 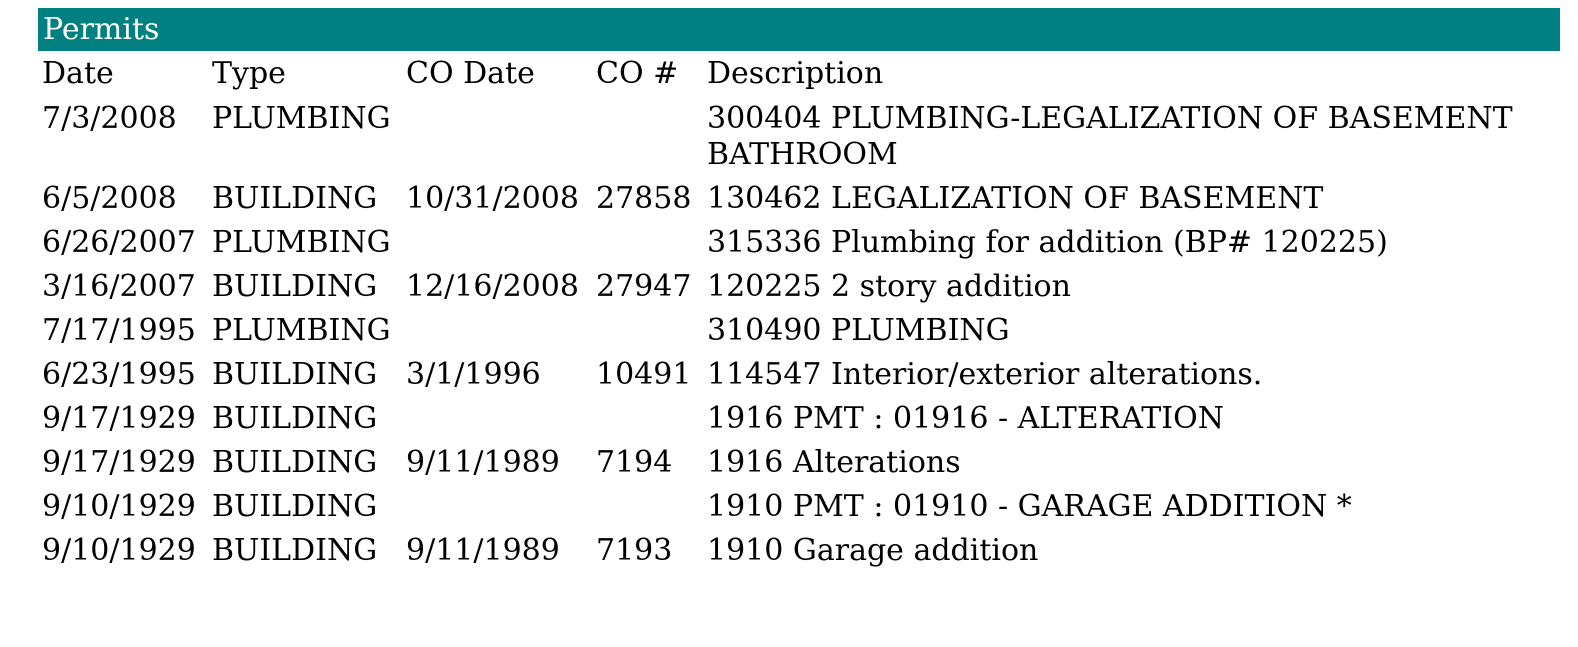 I want to click on cell-co-date: 12/16/2008, so click(x=492, y=286).